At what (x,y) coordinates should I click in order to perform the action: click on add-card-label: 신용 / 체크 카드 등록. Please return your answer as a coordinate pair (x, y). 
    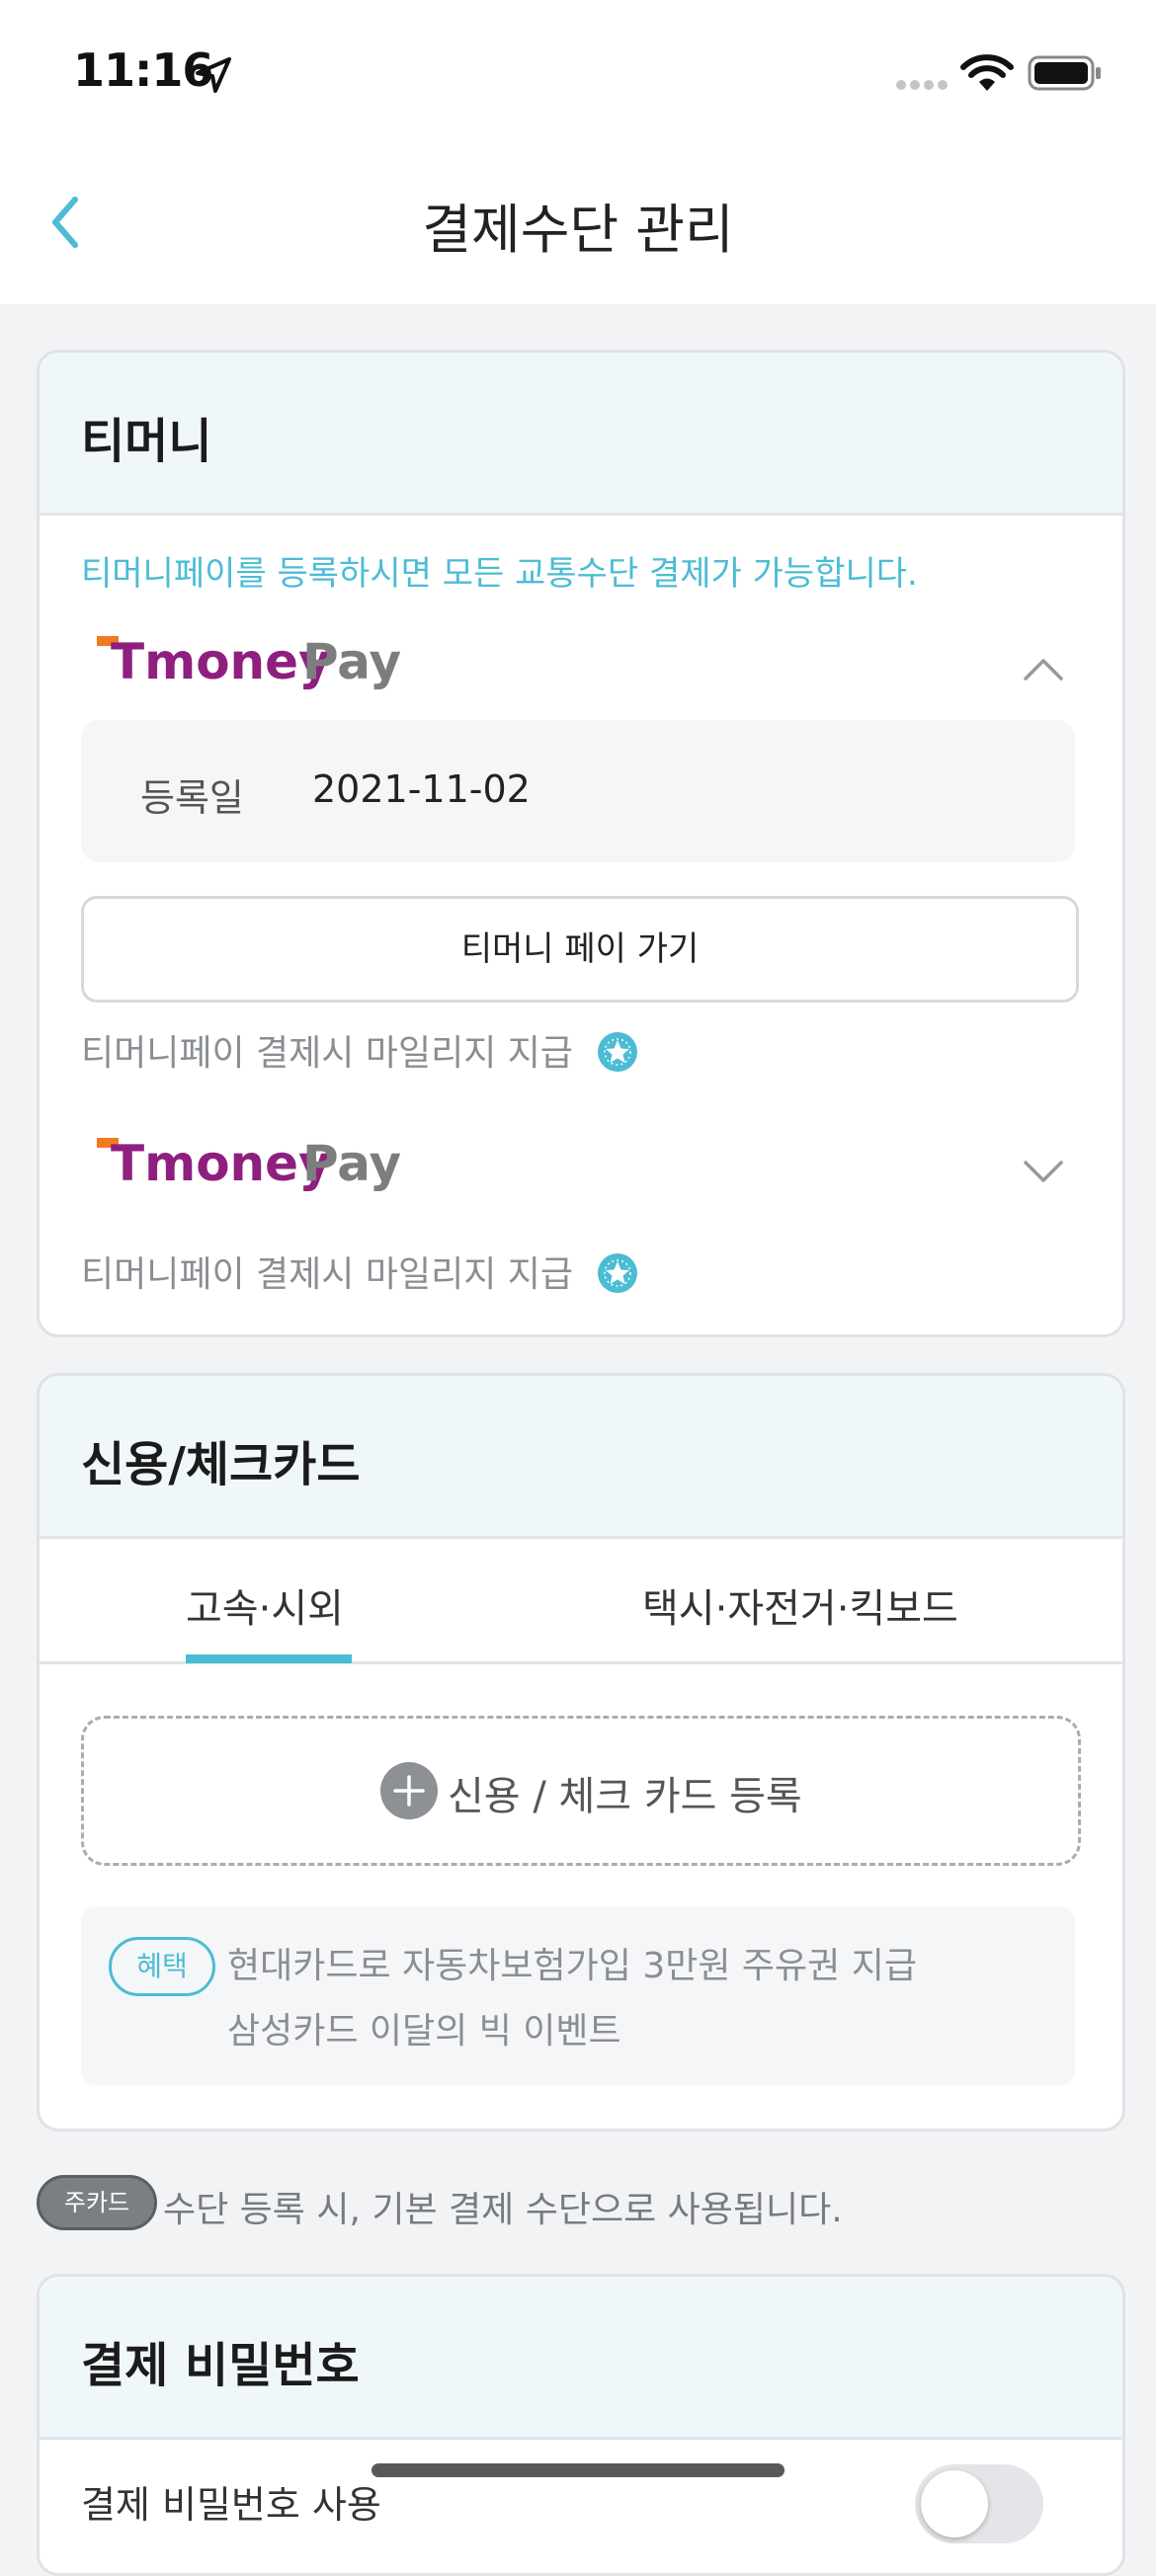
    Looking at the image, I should click on (625, 1796).